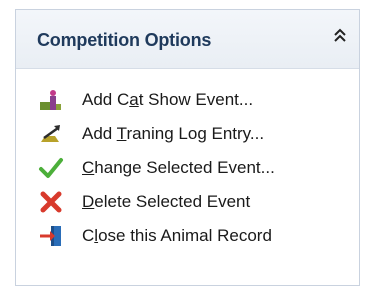  I want to click on delete-selected-event-item: Delete Selected Event, so click(193, 202).